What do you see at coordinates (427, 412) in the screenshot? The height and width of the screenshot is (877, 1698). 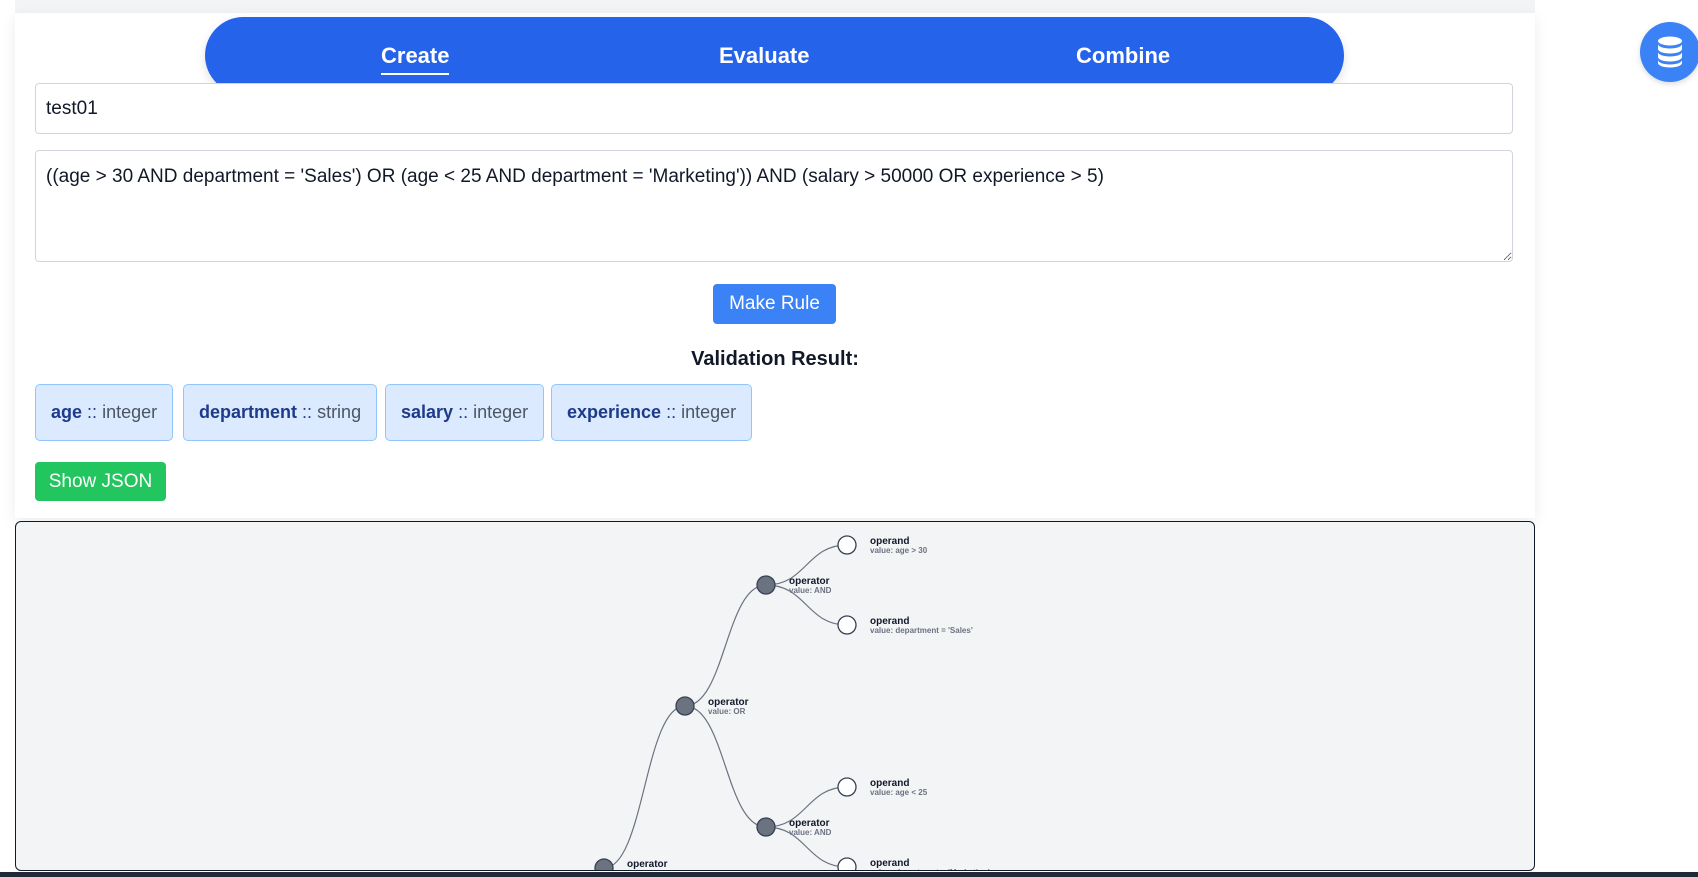 I see `attribute-name: salary` at bounding box center [427, 412].